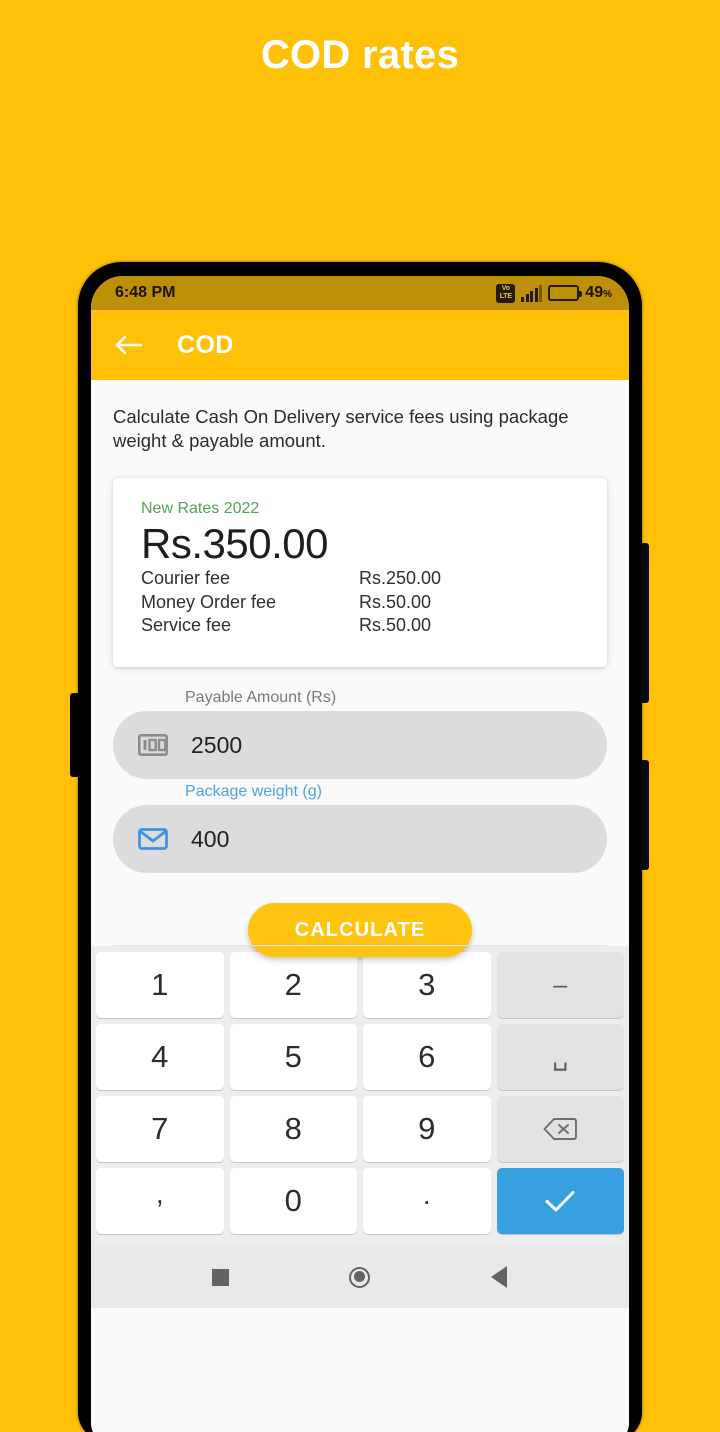 This screenshot has width=720, height=1432. Describe the element at coordinates (217, 744) in the screenshot. I see `payable-amount-value: 2500` at that location.